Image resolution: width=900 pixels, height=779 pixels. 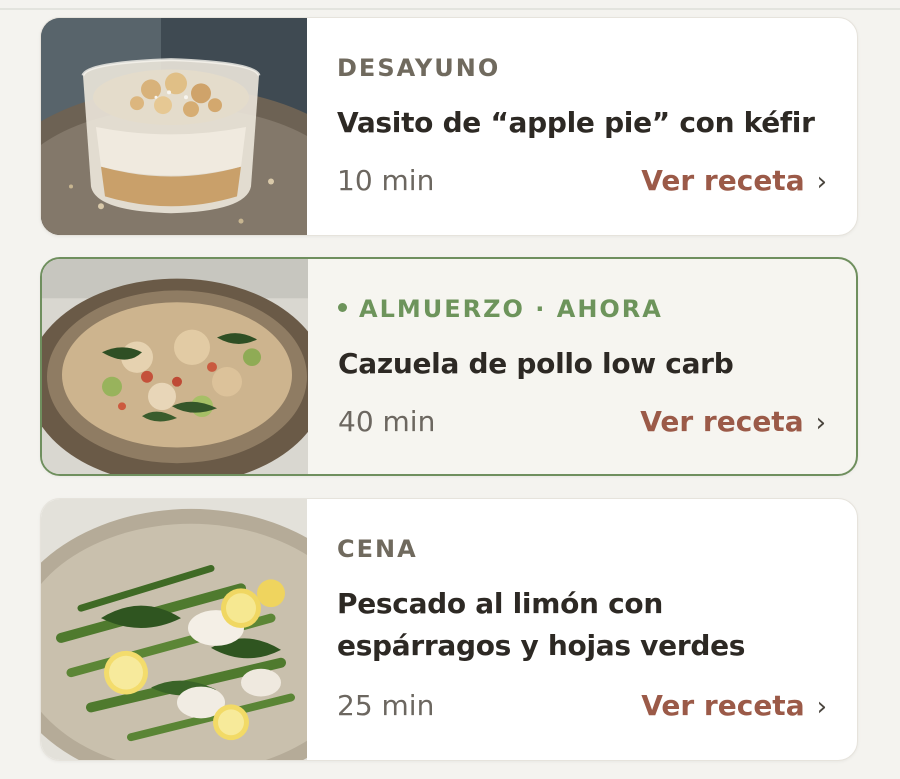 What do you see at coordinates (377, 549) in the screenshot?
I see `meal-type-label: CENA` at bounding box center [377, 549].